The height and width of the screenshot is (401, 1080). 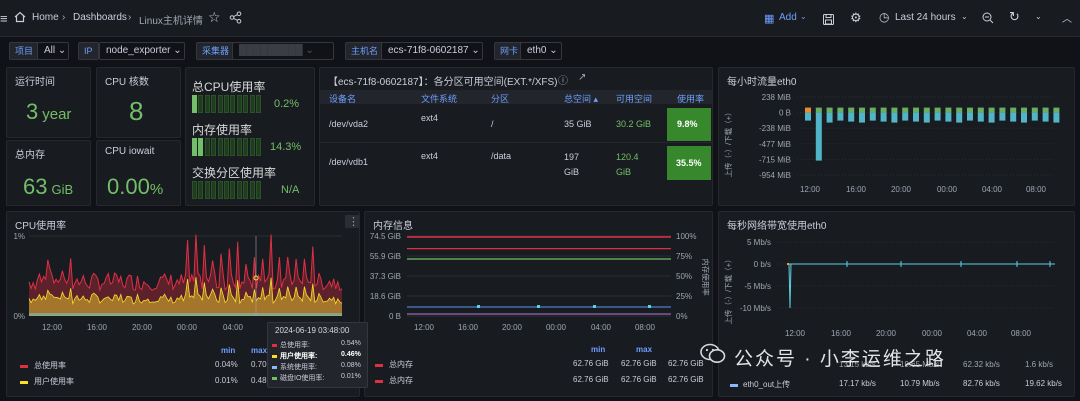 What do you see at coordinates (690, 98) in the screenshot?
I see `header-usage: 使用率` at bounding box center [690, 98].